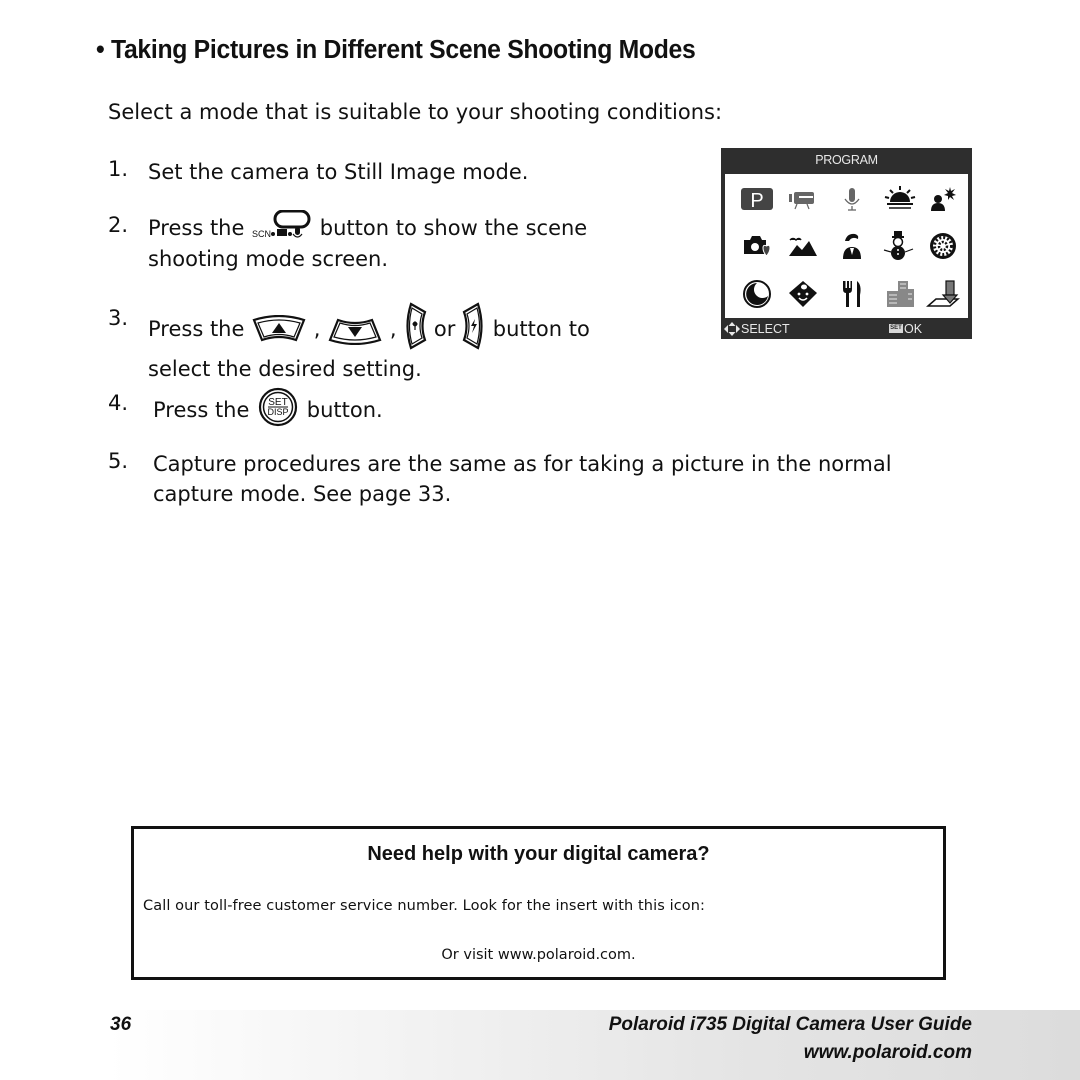  What do you see at coordinates (757, 246) in the screenshot?
I see `camera-heart-icon` at bounding box center [757, 246].